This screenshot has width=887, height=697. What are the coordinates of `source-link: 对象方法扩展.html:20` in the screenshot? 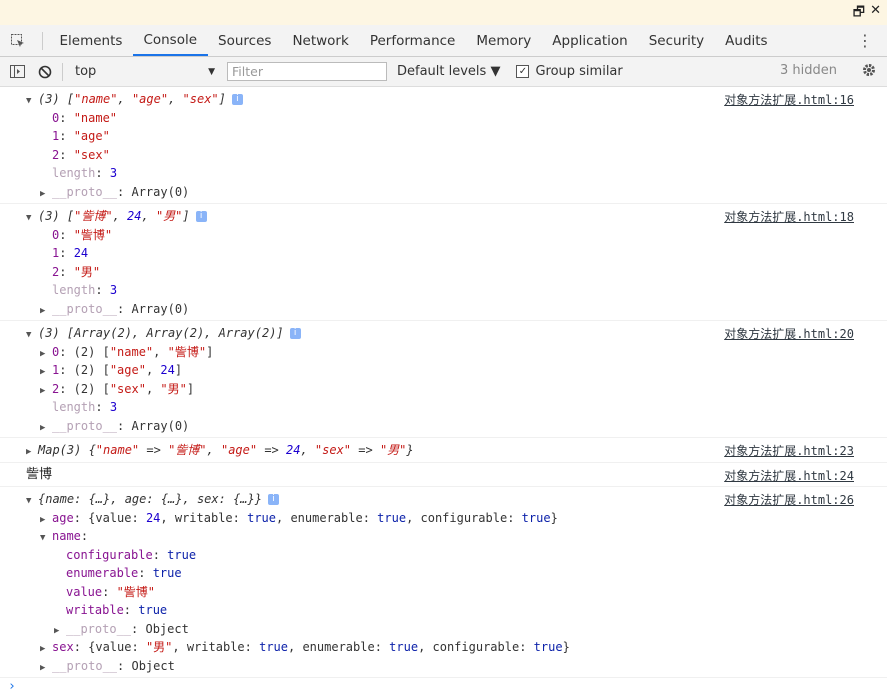 It's located at (789, 333).